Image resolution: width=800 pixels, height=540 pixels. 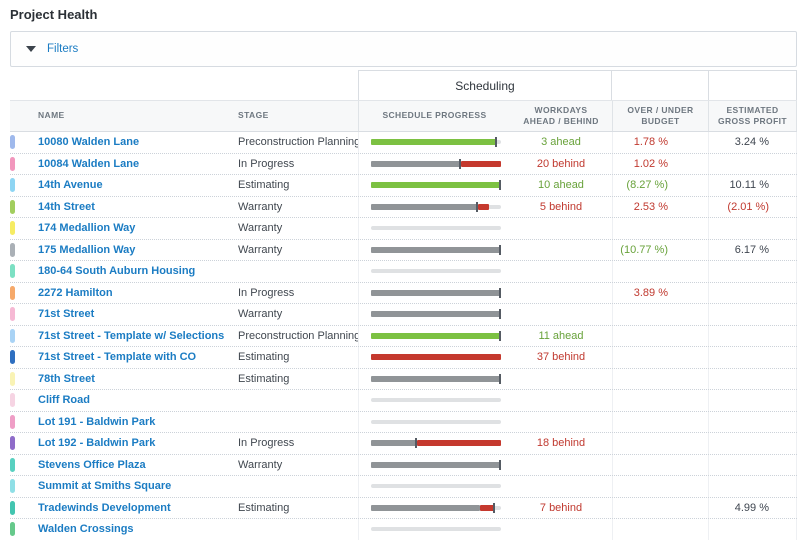 I want to click on project-name-link: 71st Street, so click(x=66, y=314).